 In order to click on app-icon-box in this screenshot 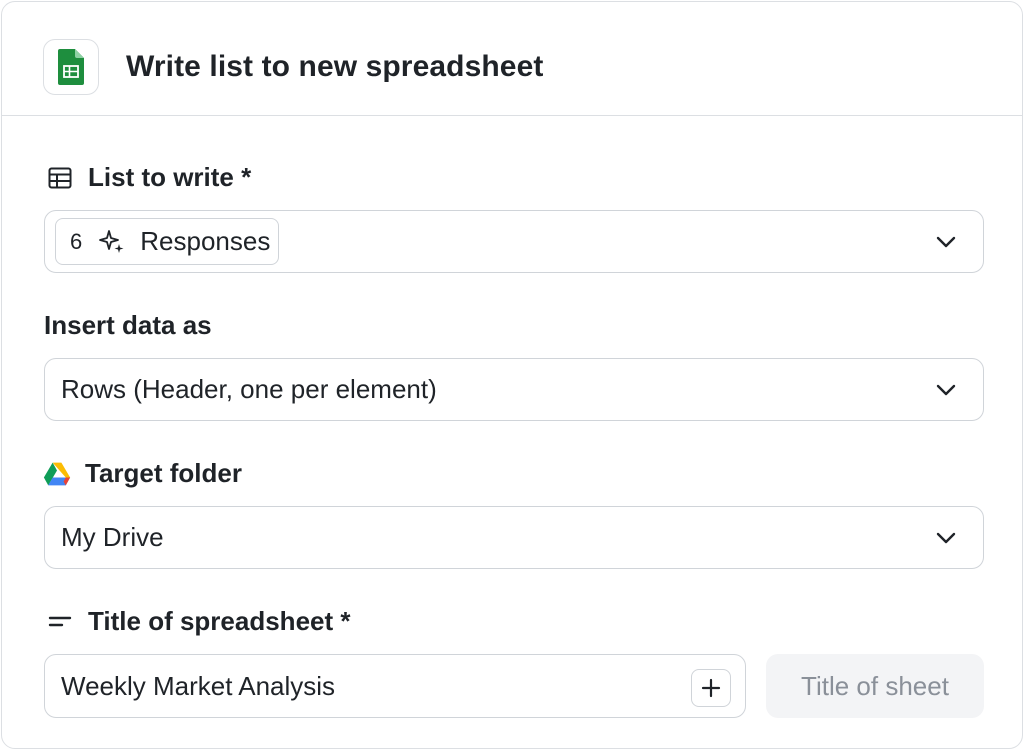, I will do `click(71, 67)`.